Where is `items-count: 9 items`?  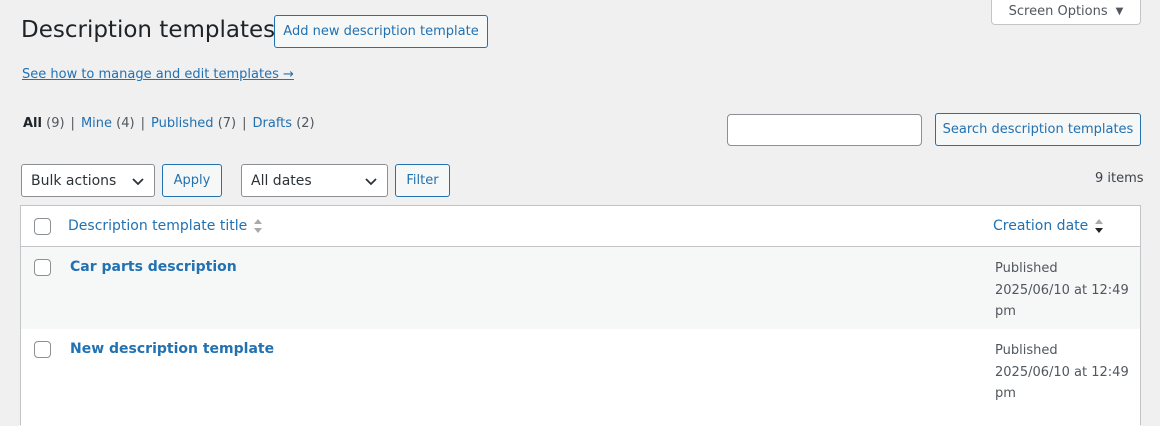
items-count: 9 items is located at coordinates (1119, 178).